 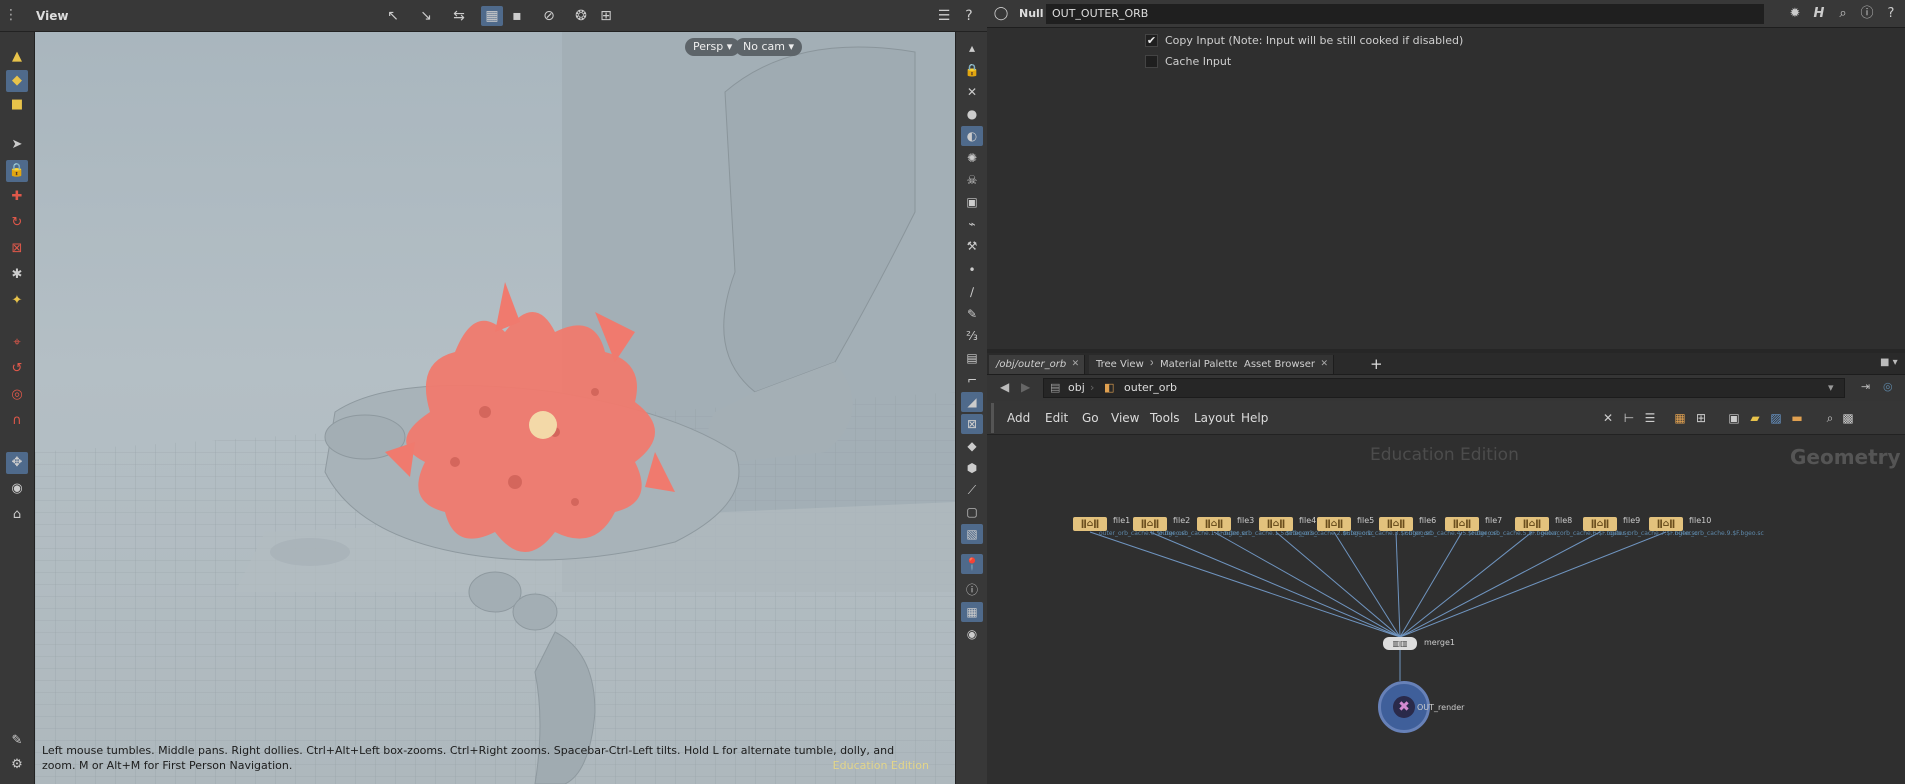 What do you see at coordinates (1405, 14) in the screenshot?
I see `node-name-field: OUT_OUTER_ORB` at bounding box center [1405, 14].